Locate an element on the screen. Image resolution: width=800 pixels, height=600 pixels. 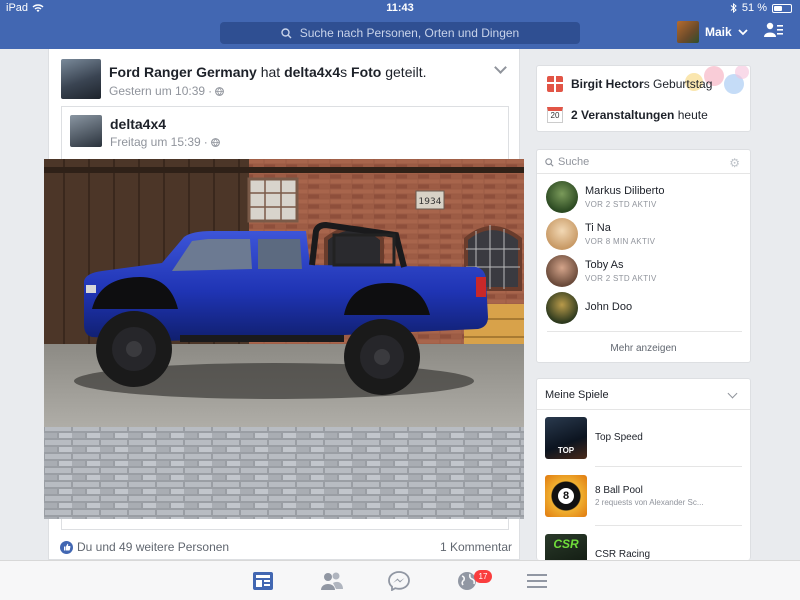
game-name: CSR Racing is located at coordinates (623, 554).